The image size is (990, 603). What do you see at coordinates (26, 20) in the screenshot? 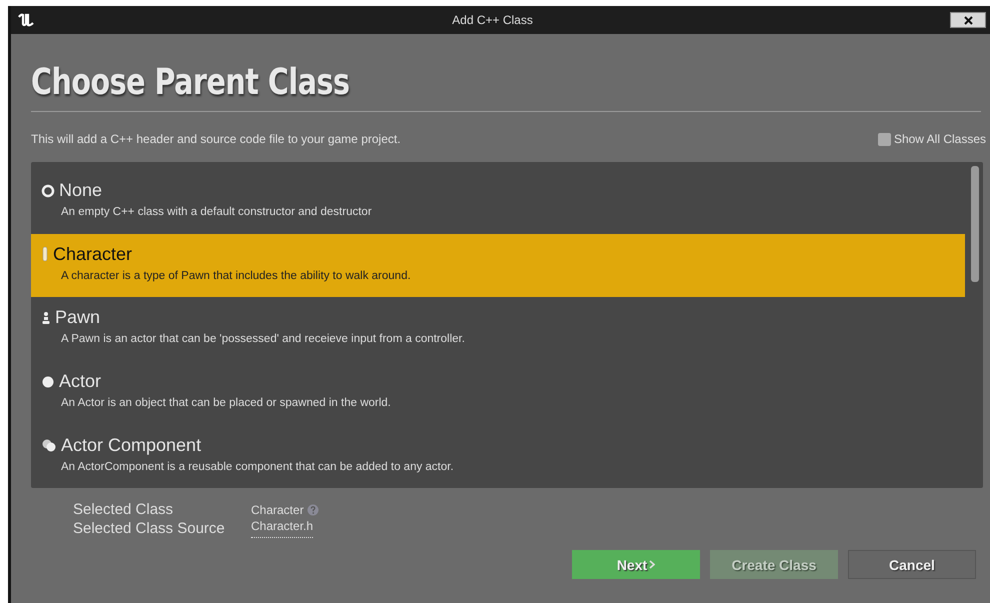
I see `logo-icon` at bounding box center [26, 20].